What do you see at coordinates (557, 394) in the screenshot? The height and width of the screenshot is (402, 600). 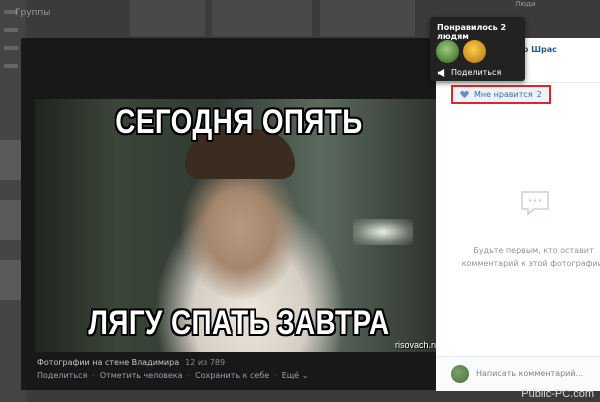 I see `site-watermark: Public-PC.com` at bounding box center [557, 394].